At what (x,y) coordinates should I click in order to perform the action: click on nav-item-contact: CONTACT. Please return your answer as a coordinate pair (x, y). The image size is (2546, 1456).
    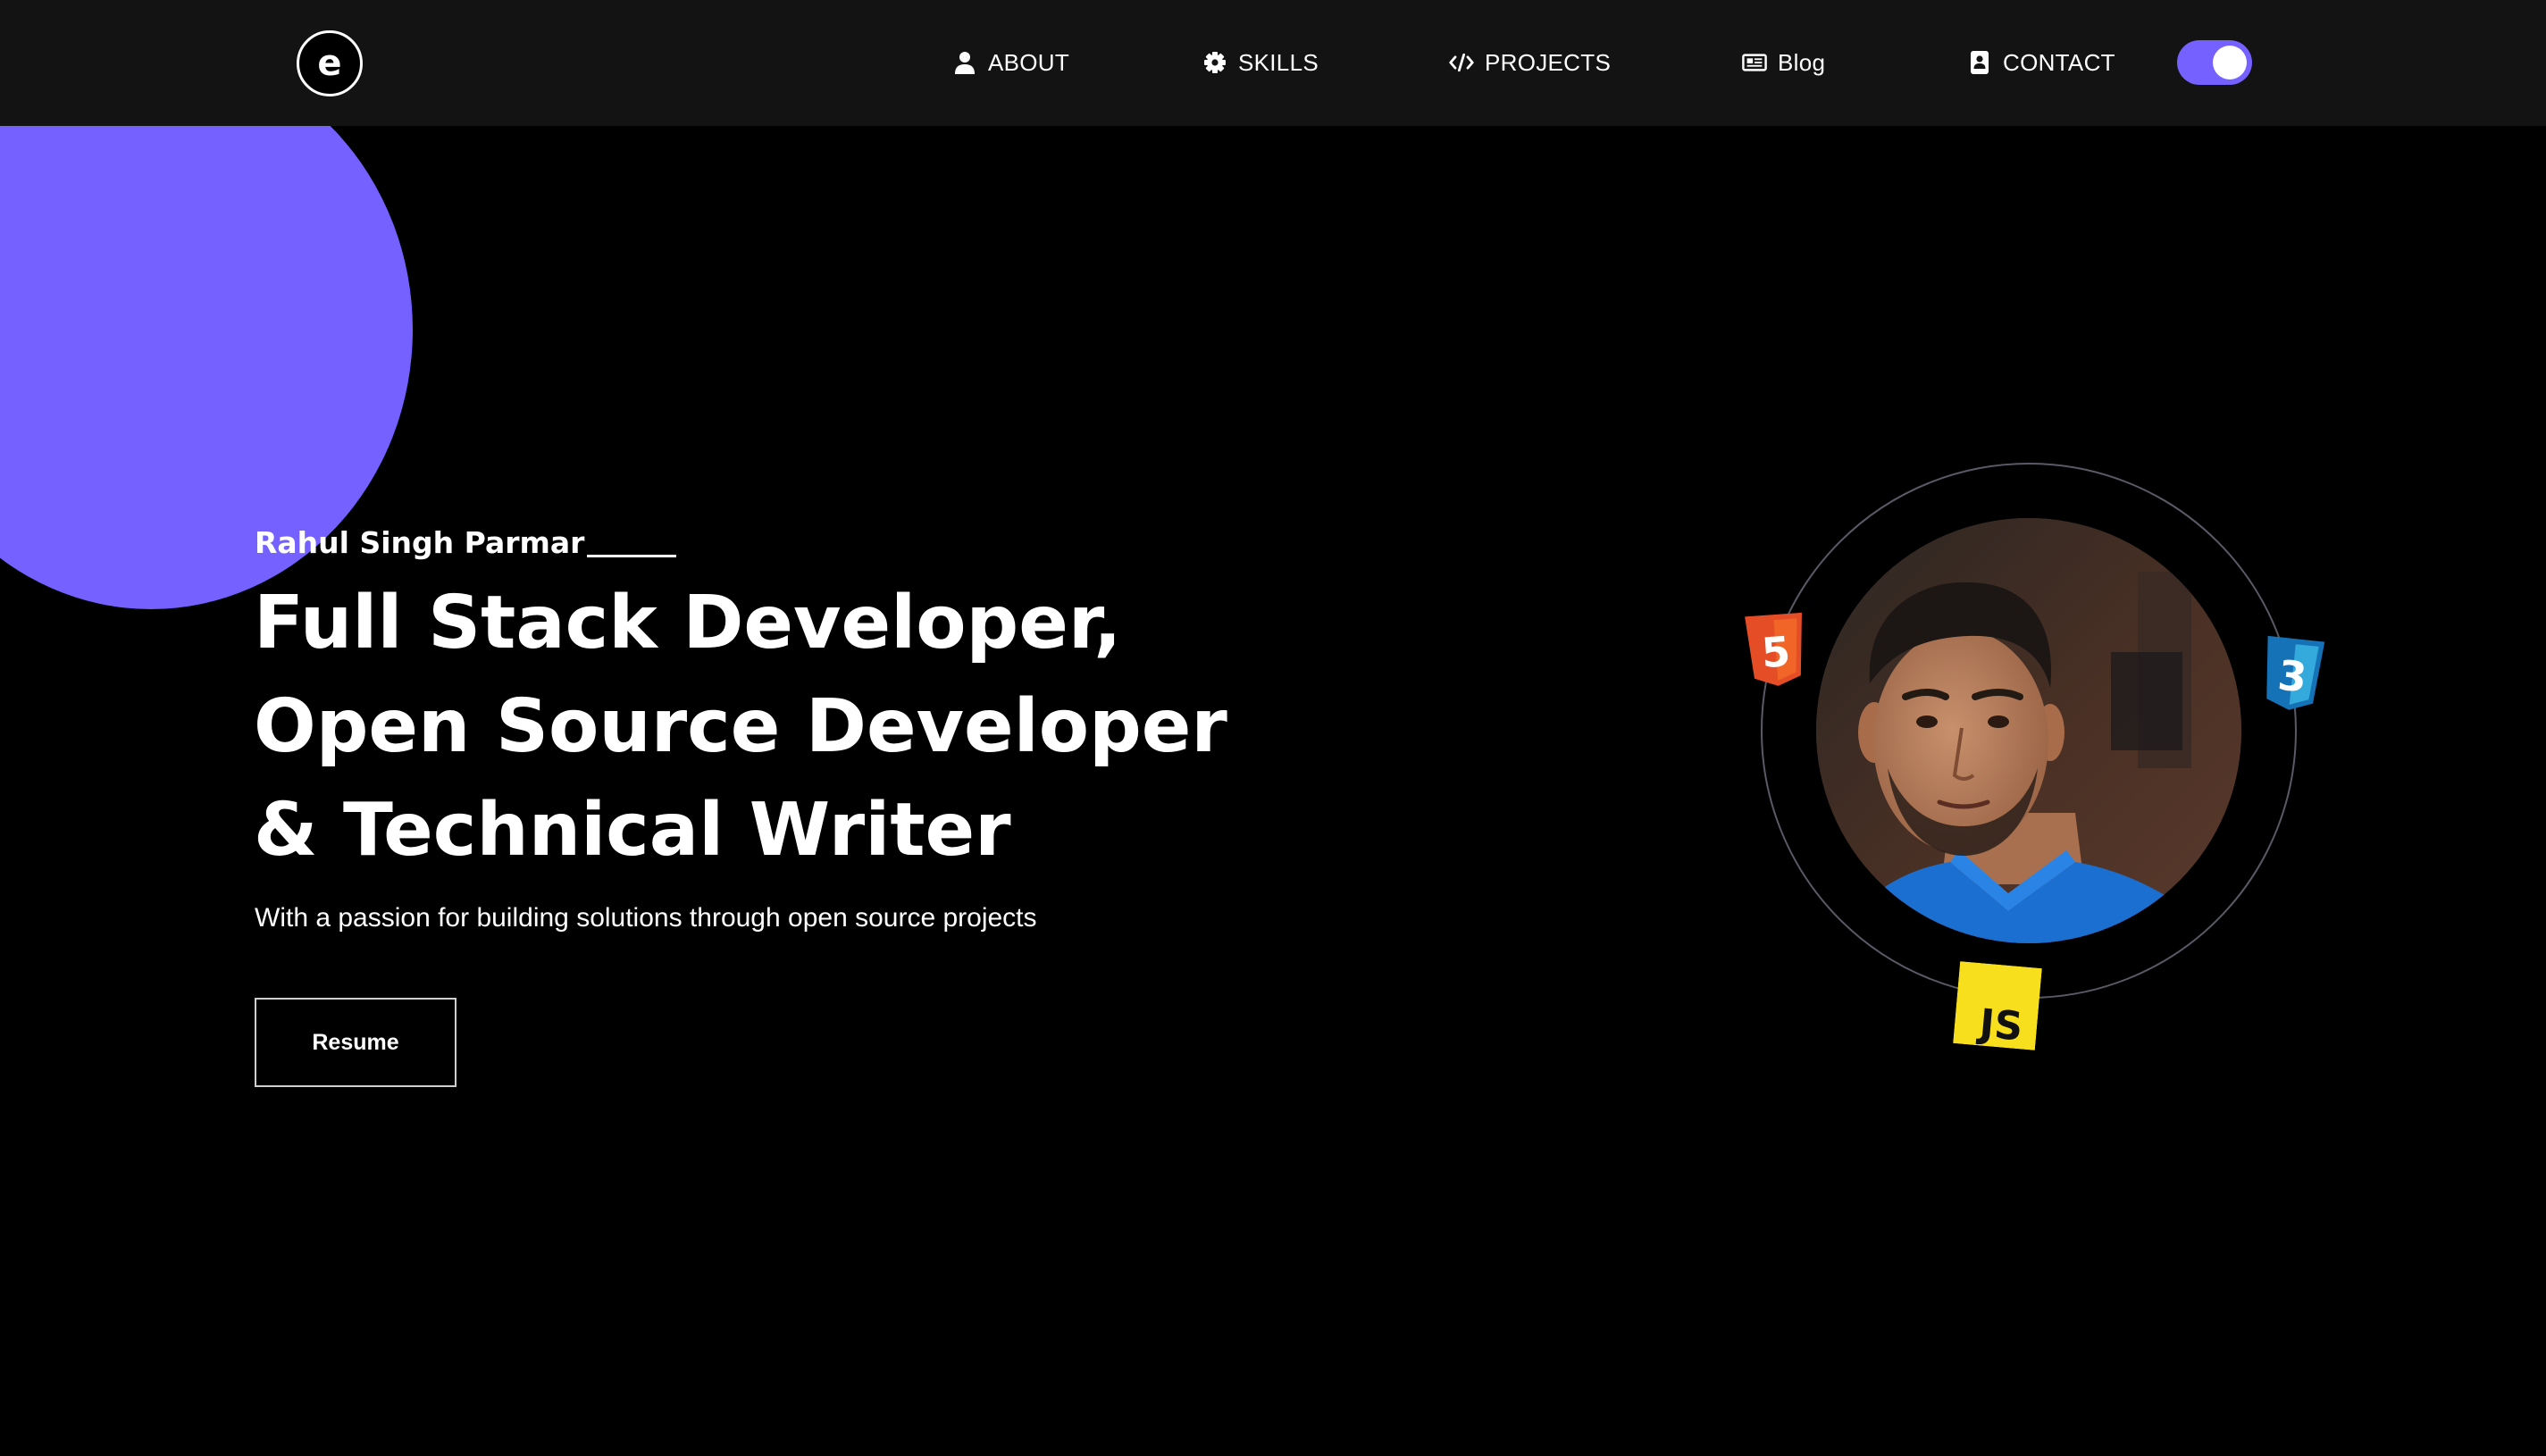
    Looking at the image, I should click on (2041, 62).